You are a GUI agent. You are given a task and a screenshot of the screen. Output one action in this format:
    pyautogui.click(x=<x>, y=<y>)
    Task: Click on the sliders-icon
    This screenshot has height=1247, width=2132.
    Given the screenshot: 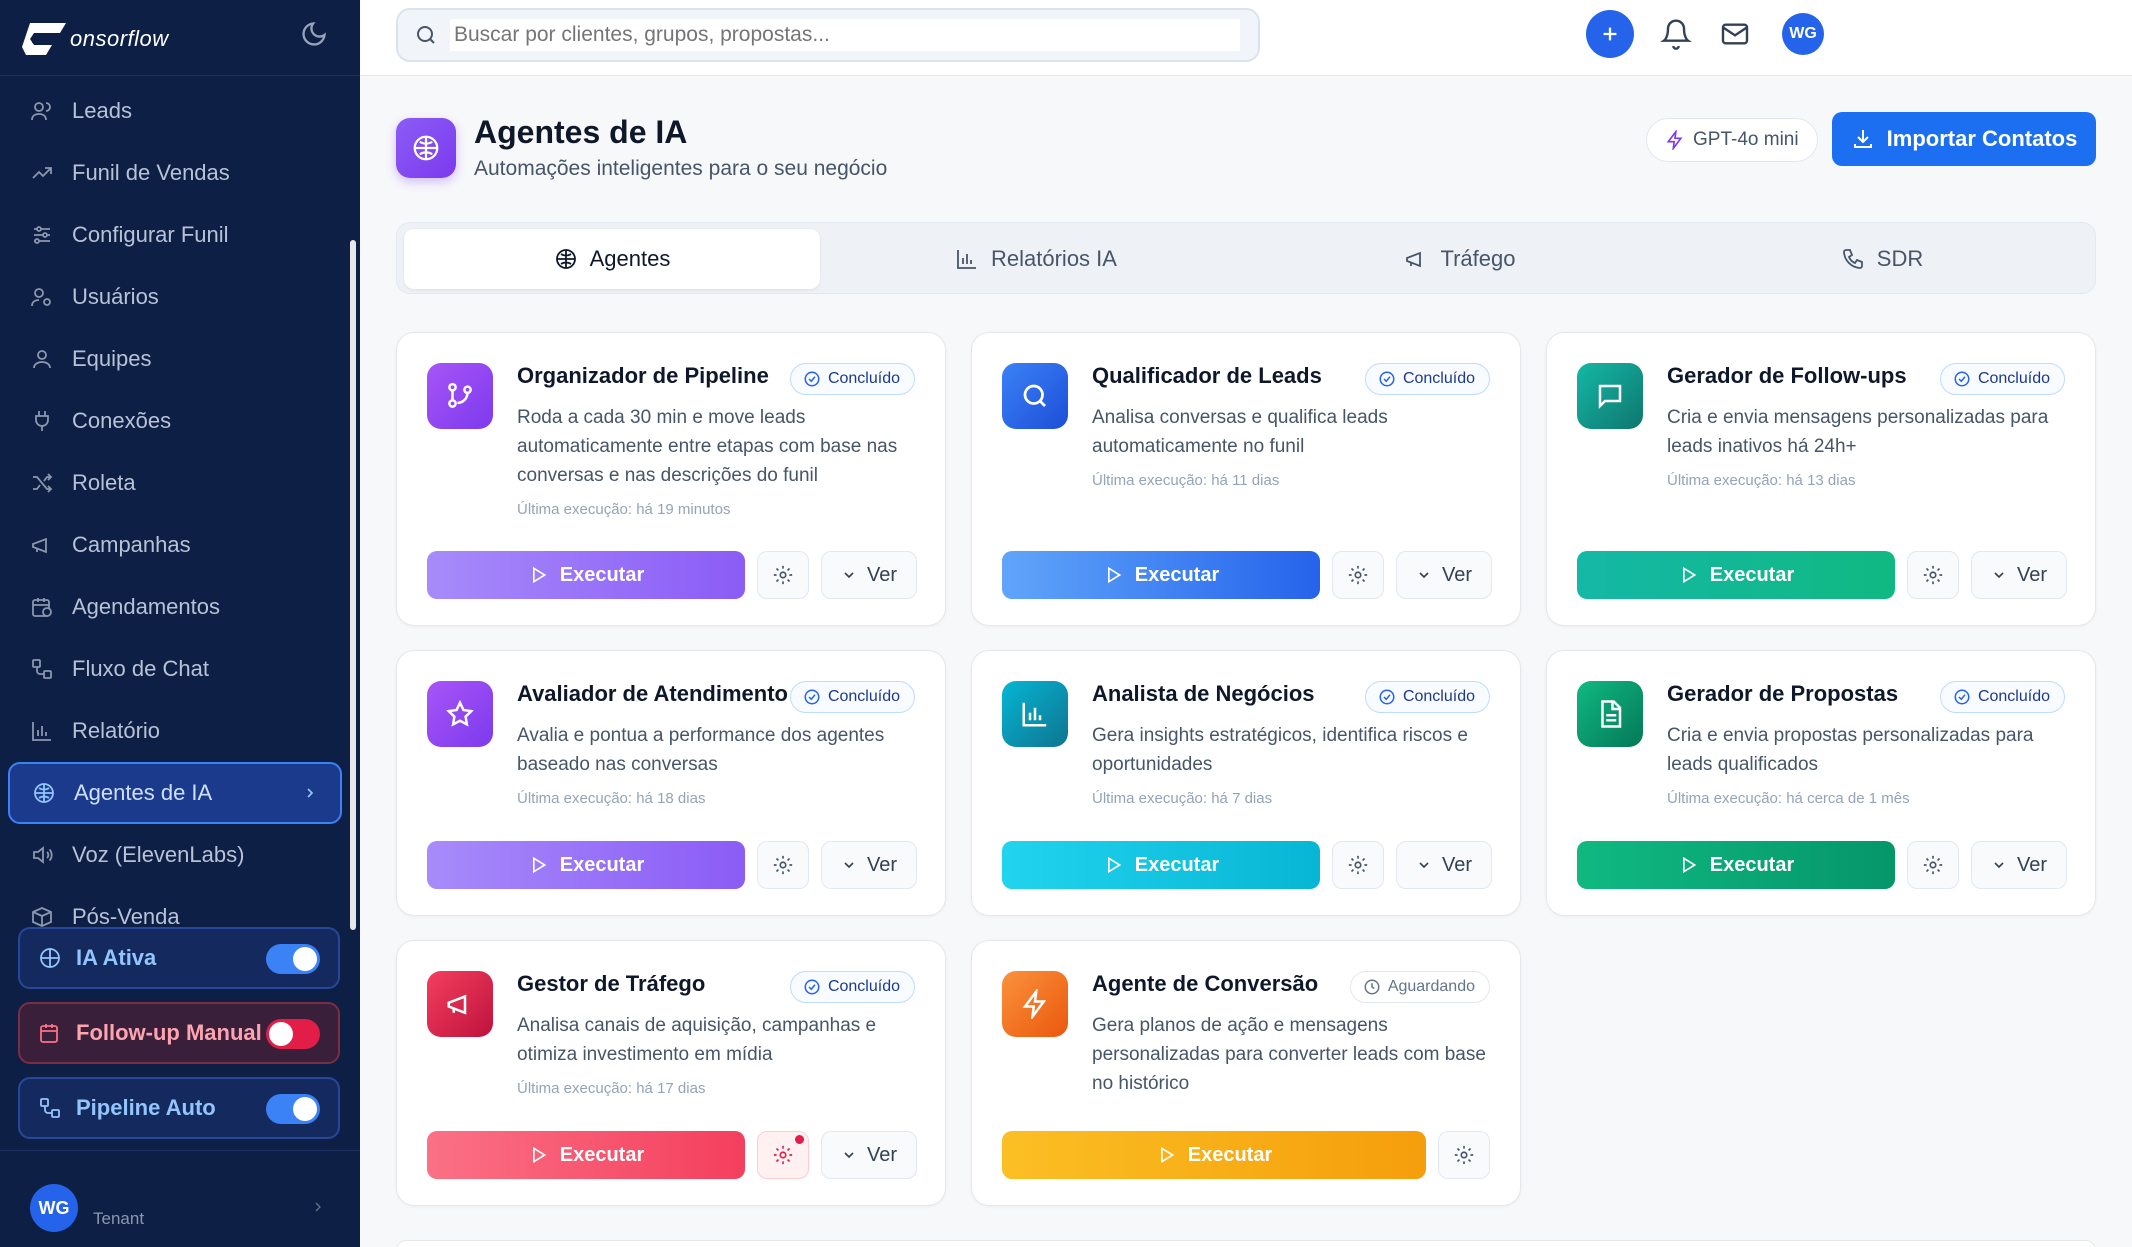 What is the action you would take?
    pyautogui.click(x=42, y=235)
    